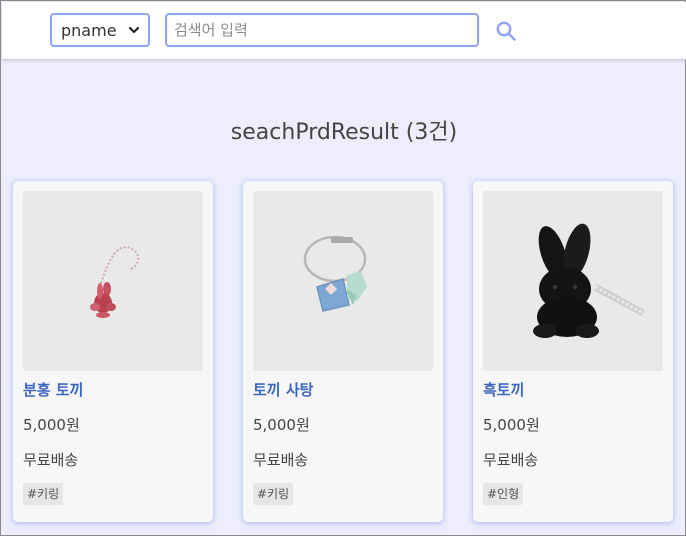 This screenshot has width=686, height=536. Describe the element at coordinates (506, 31) in the screenshot. I see `search-icon` at that location.